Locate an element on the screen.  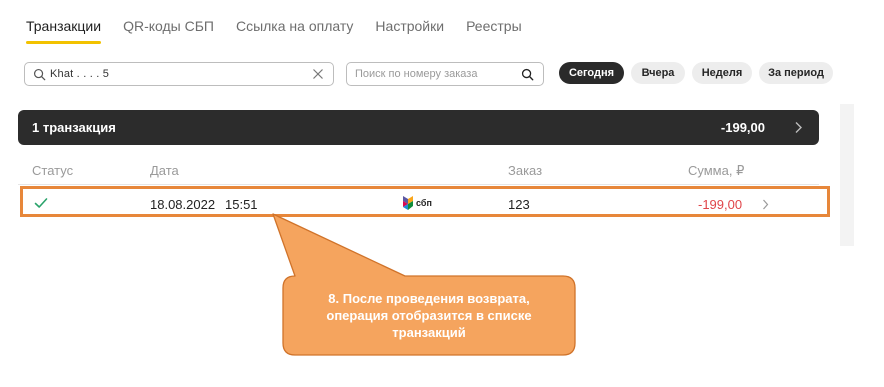
filter-today-button: Сегодня is located at coordinates (591, 73).